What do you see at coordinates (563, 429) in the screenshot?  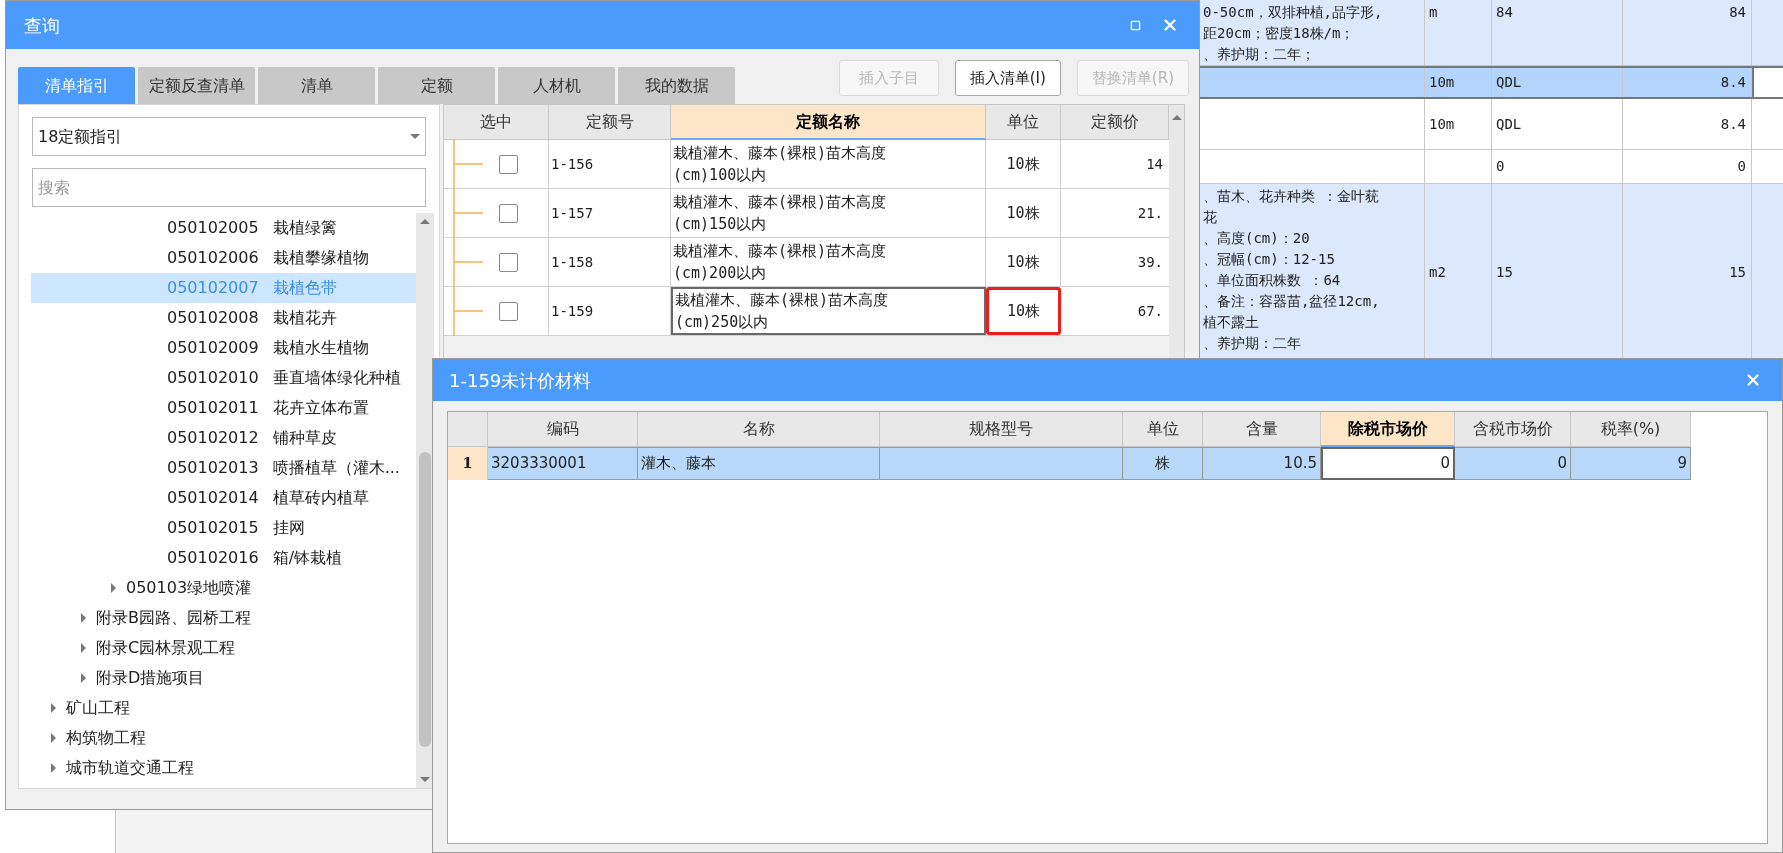 I see `column-header: 编码` at bounding box center [563, 429].